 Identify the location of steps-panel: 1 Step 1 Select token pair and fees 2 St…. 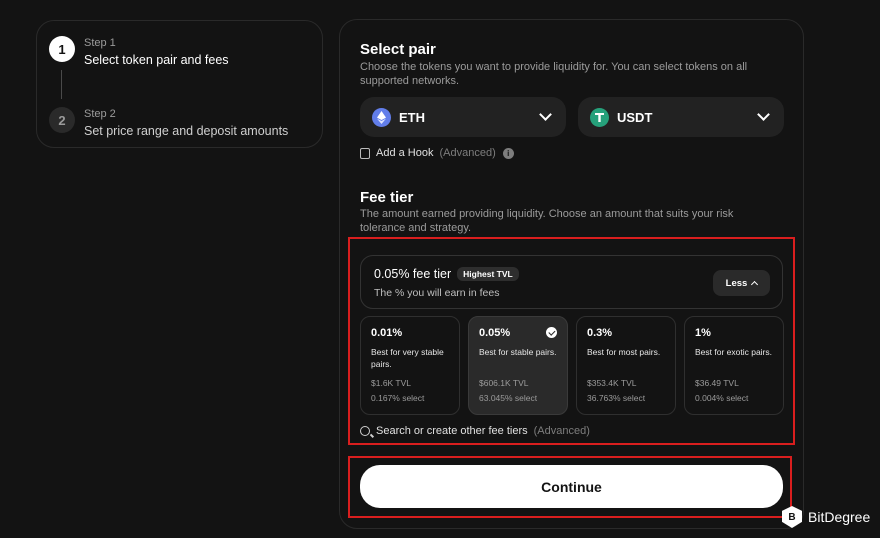
(179, 84).